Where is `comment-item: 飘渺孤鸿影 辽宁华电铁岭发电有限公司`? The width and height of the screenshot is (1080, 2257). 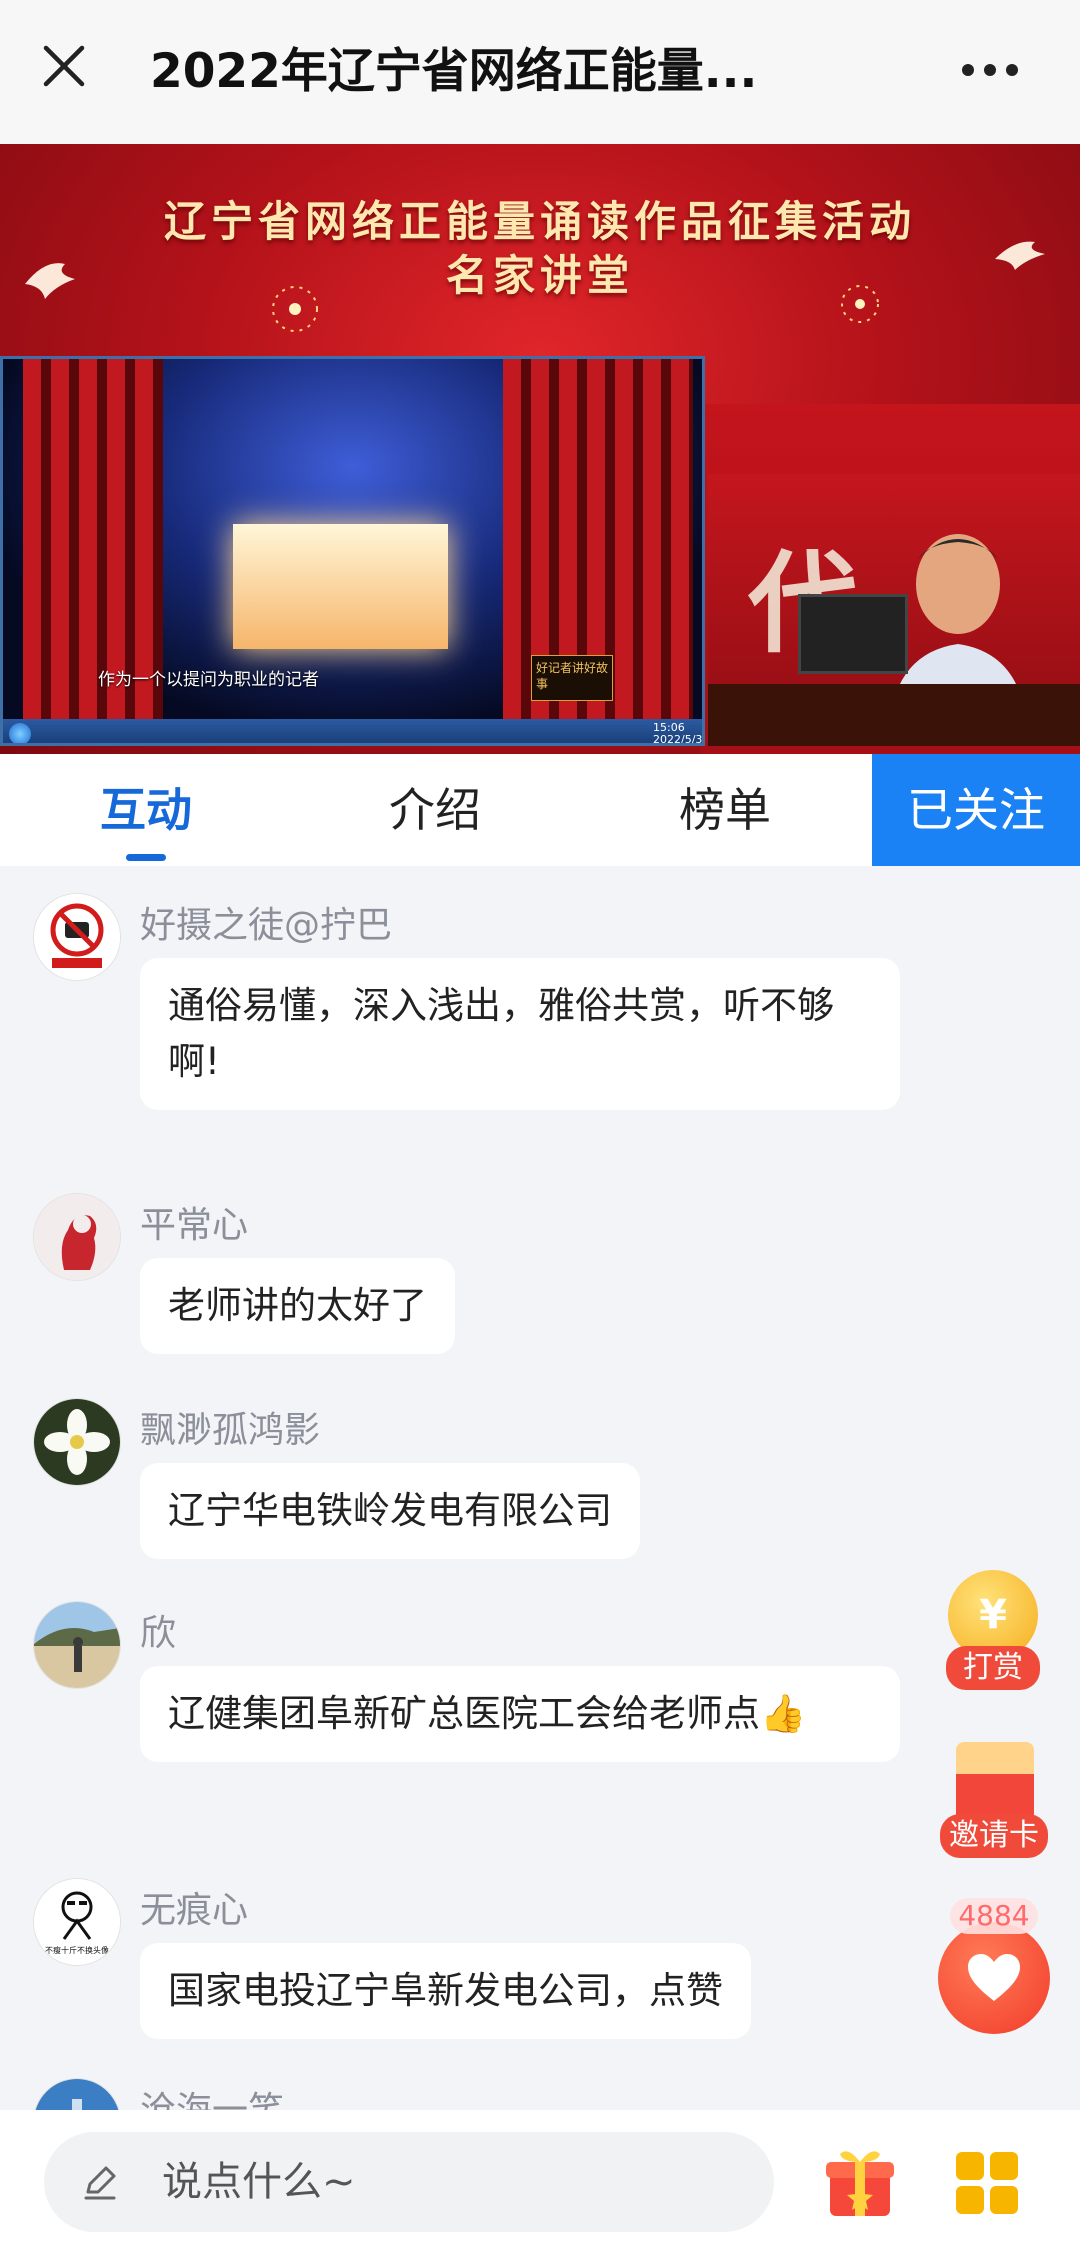
comment-item: 飘渺孤鸿影 辽宁华电铁岭发电有限公司 is located at coordinates (500, 1471).